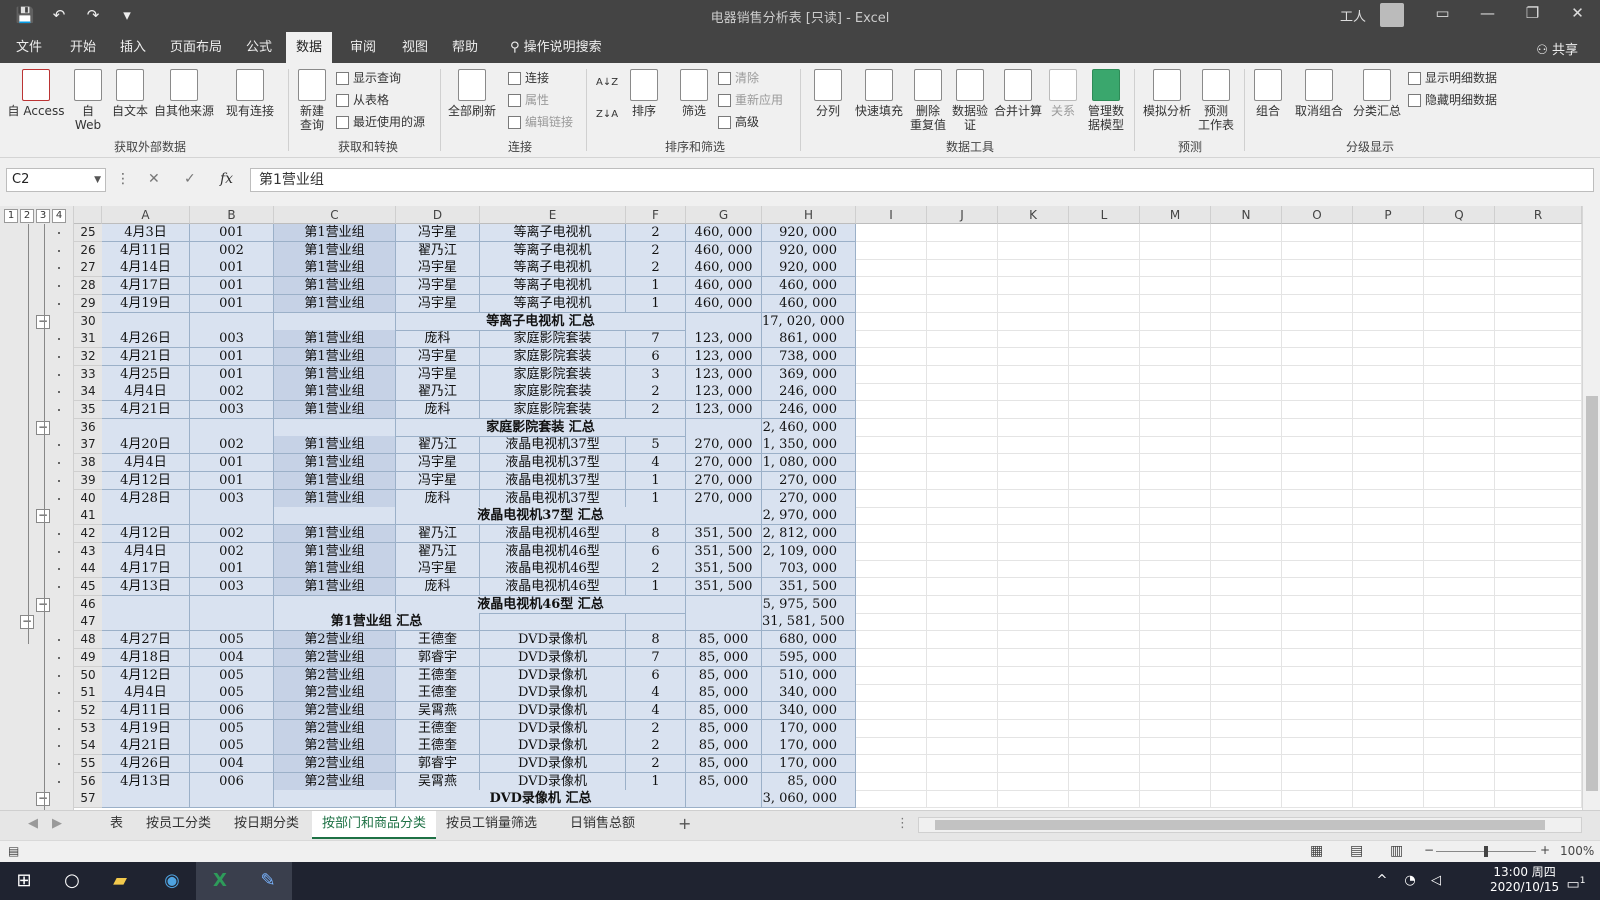 This screenshot has width=1600, height=904. I want to click on col-a-cell: 4月26日, so click(146, 339).